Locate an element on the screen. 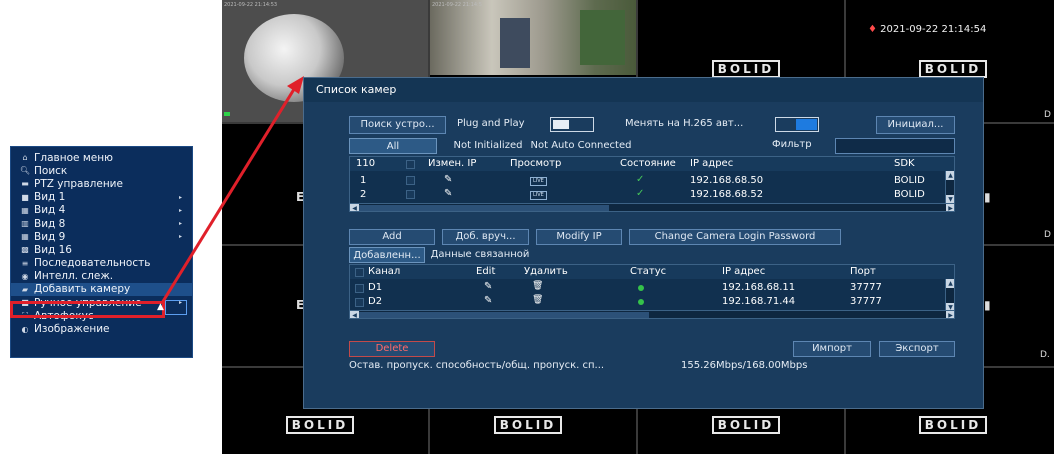  ip-address: 192.168.71.44 is located at coordinates (759, 301).